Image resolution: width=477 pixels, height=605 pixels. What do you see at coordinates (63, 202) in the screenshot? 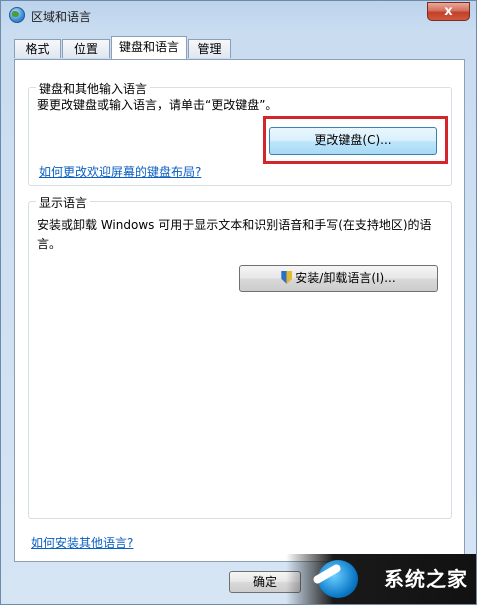
I see `display-language-group-title: 显示语言` at bounding box center [63, 202].